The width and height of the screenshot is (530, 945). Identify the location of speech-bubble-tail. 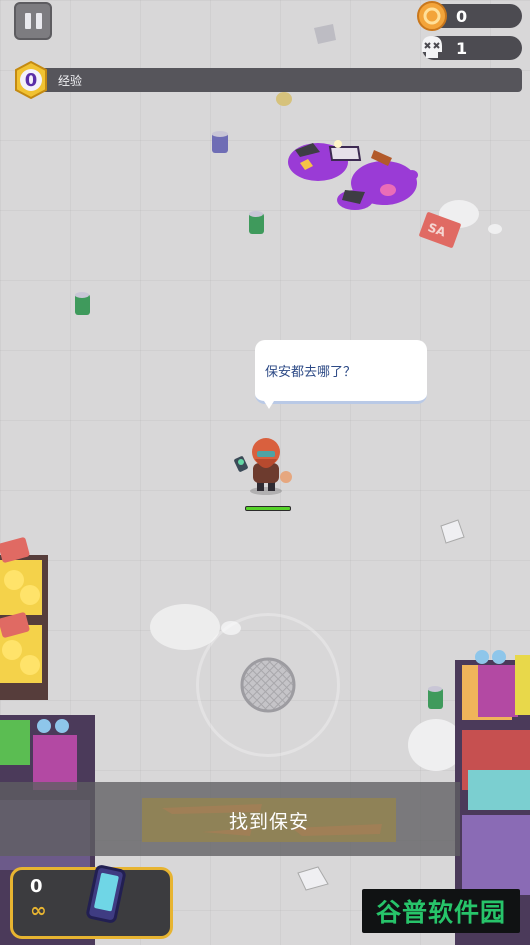
(269, 405).